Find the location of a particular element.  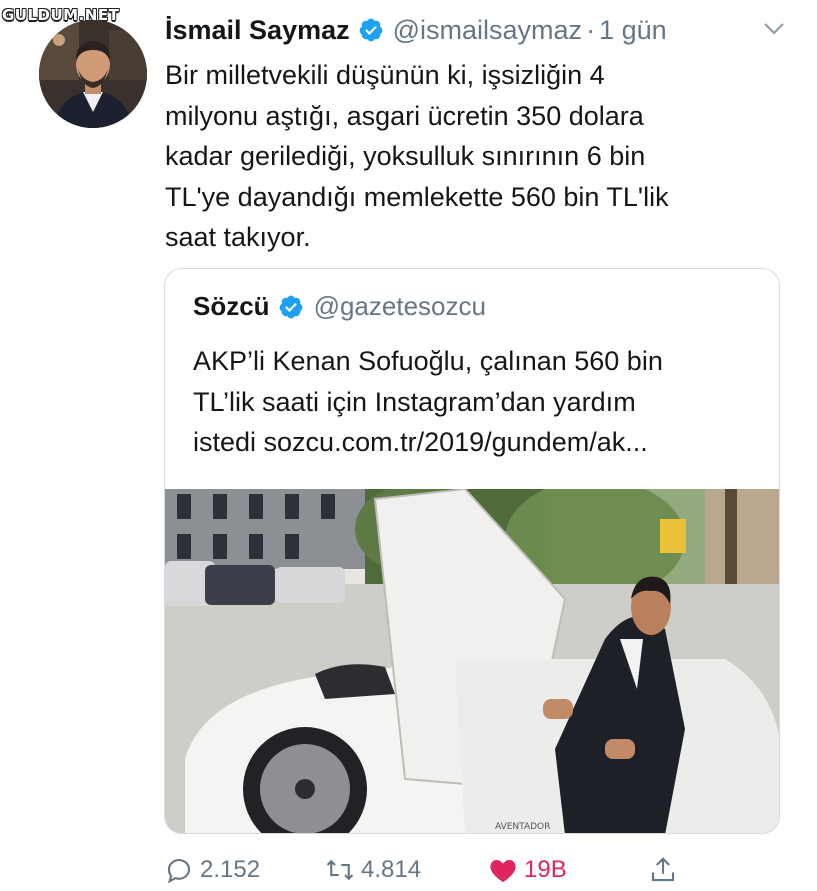

tweet-text-line: saat takıyor. is located at coordinates (238, 237).